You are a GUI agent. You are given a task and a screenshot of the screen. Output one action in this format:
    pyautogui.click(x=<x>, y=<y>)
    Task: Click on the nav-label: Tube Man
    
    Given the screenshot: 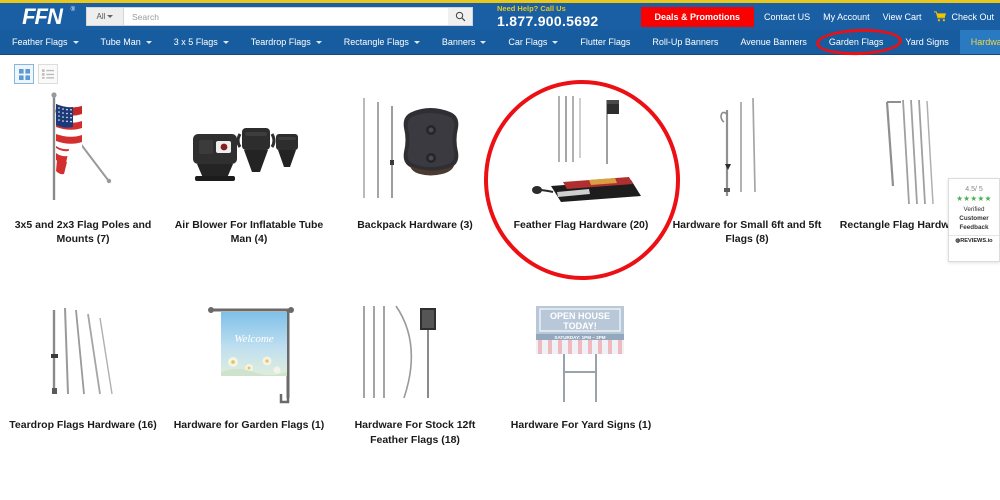 What is the action you would take?
    pyautogui.click(x=120, y=42)
    